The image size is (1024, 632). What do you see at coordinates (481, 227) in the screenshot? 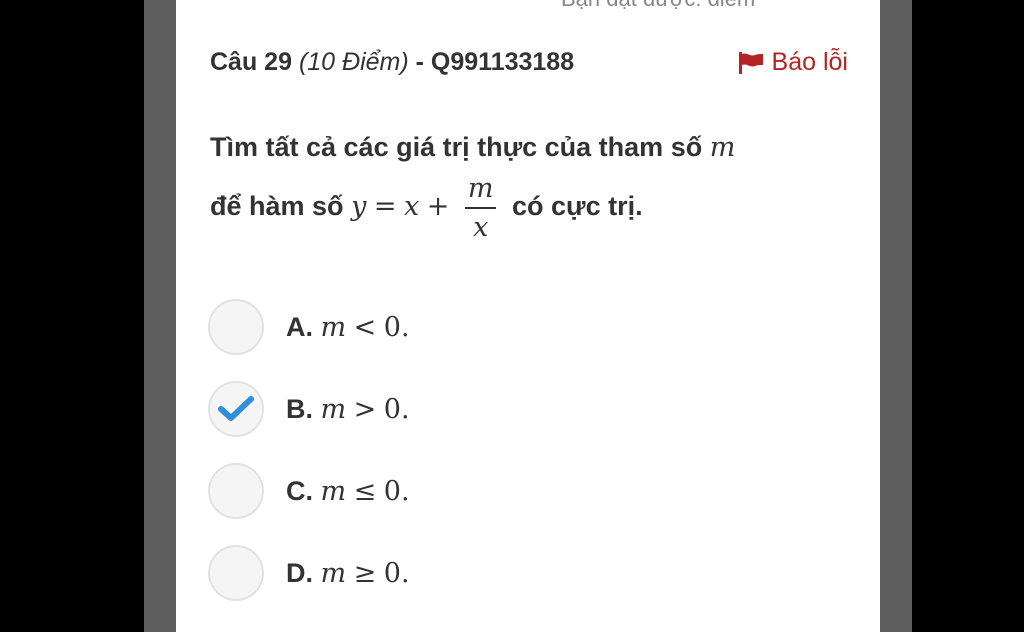
I see `fraction-denominator: x` at bounding box center [481, 227].